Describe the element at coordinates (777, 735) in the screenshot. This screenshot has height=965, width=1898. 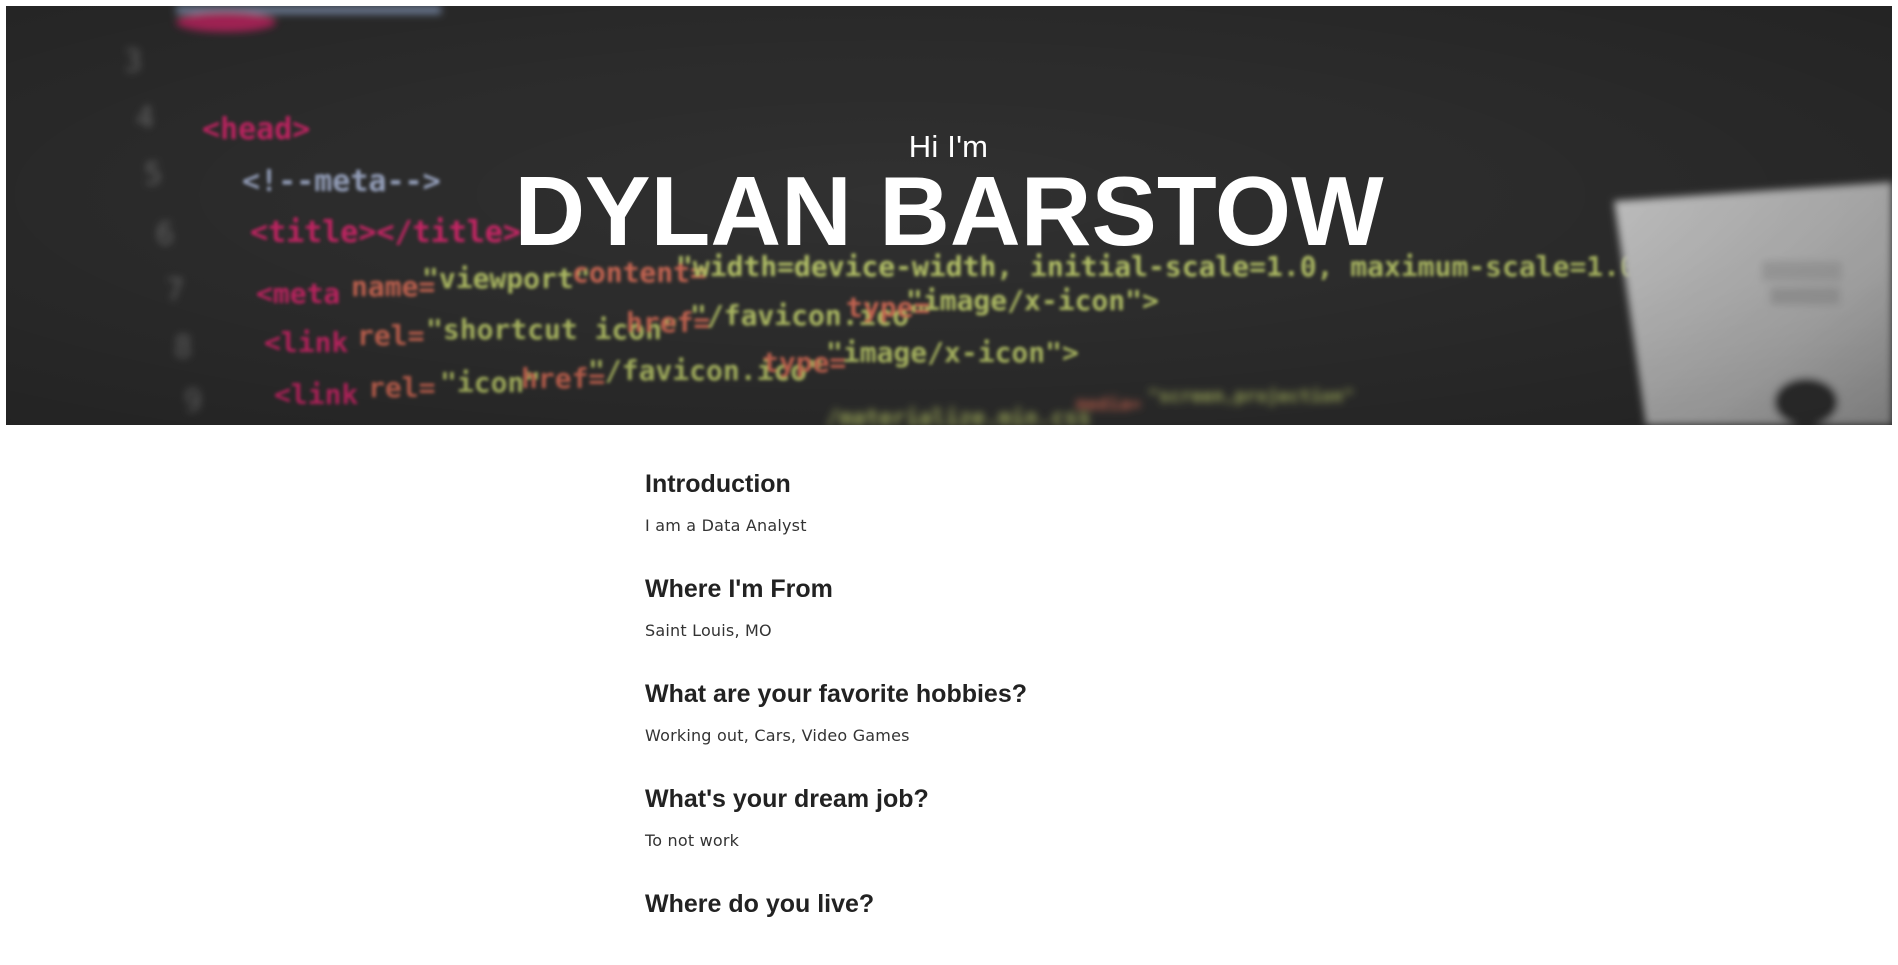
I see `section-body: Working out, Cars, Video Games` at that location.